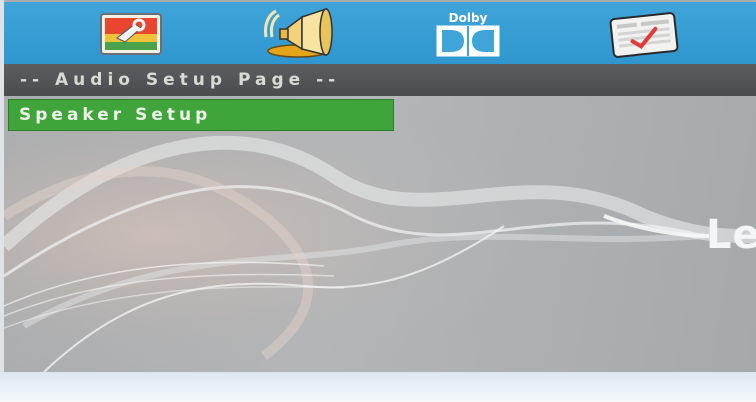 The width and height of the screenshot is (756, 402). I want to click on dolby-label: Dolby, so click(468, 18).